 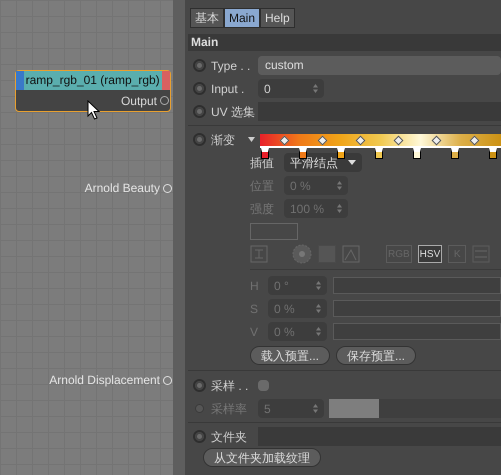 I want to click on parameter-label: 文件夹, so click(x=229, y=437).